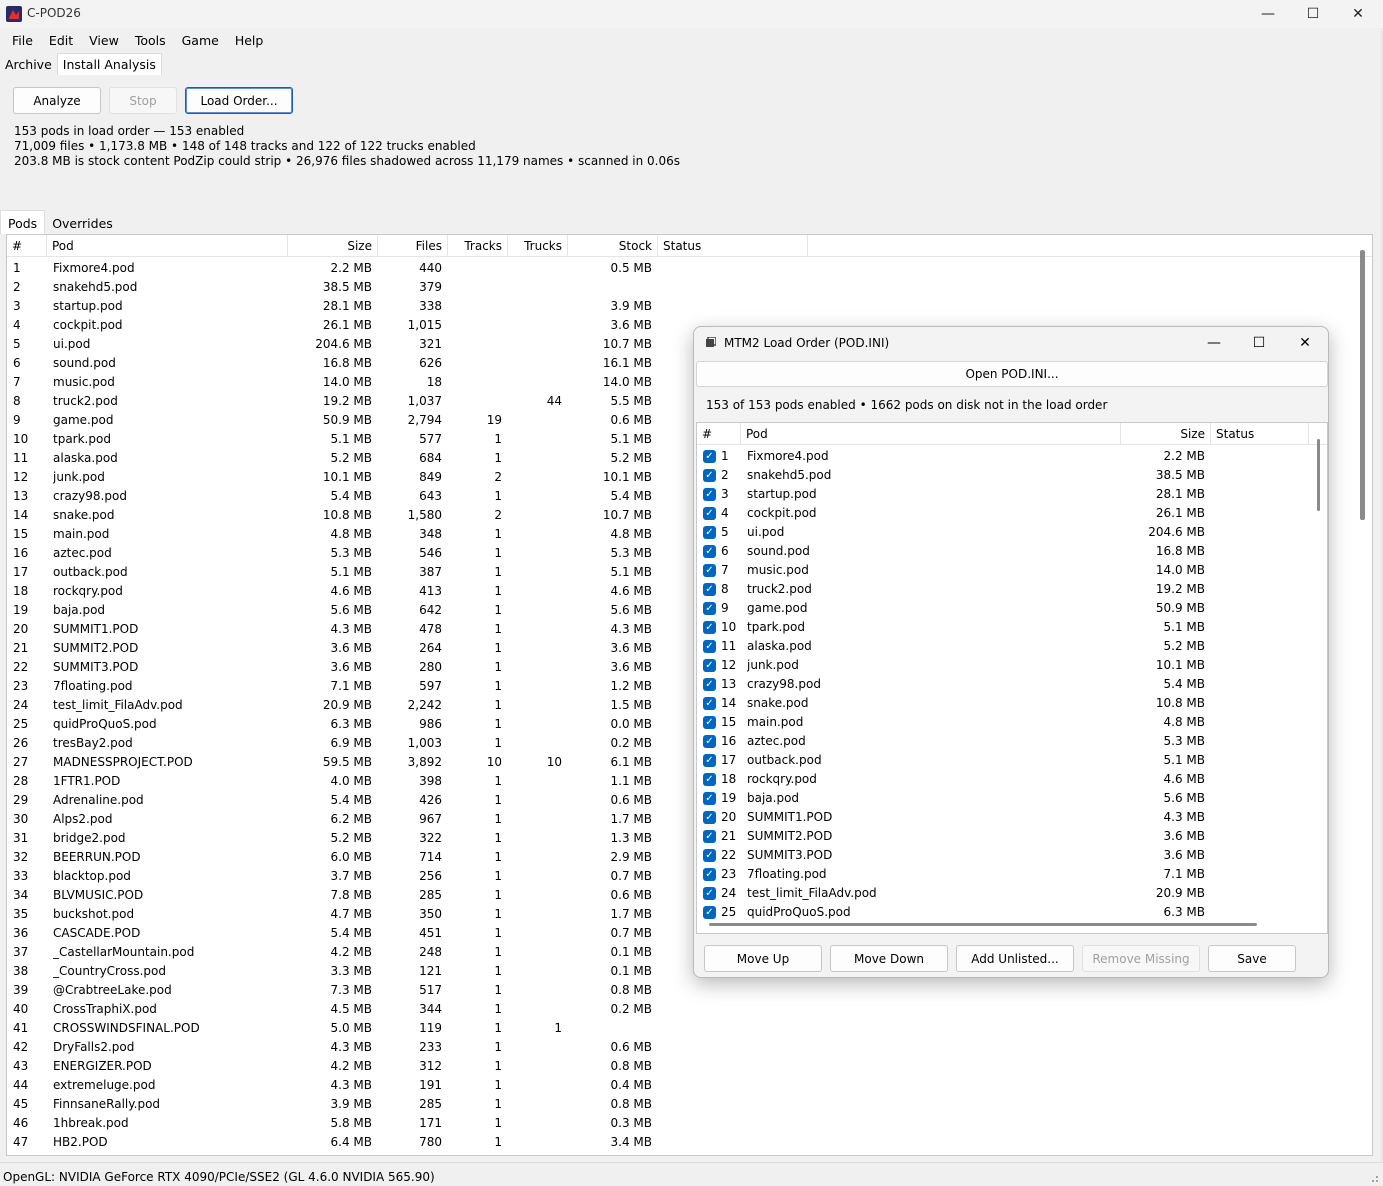 This screenshot has width=1383, height=1186. What do you see at coordinates (1007, 703) in the screenshot?
I see `list-item: ✓ 14 snake.pod 10.8 MB` at bounding box center [1007, 703].